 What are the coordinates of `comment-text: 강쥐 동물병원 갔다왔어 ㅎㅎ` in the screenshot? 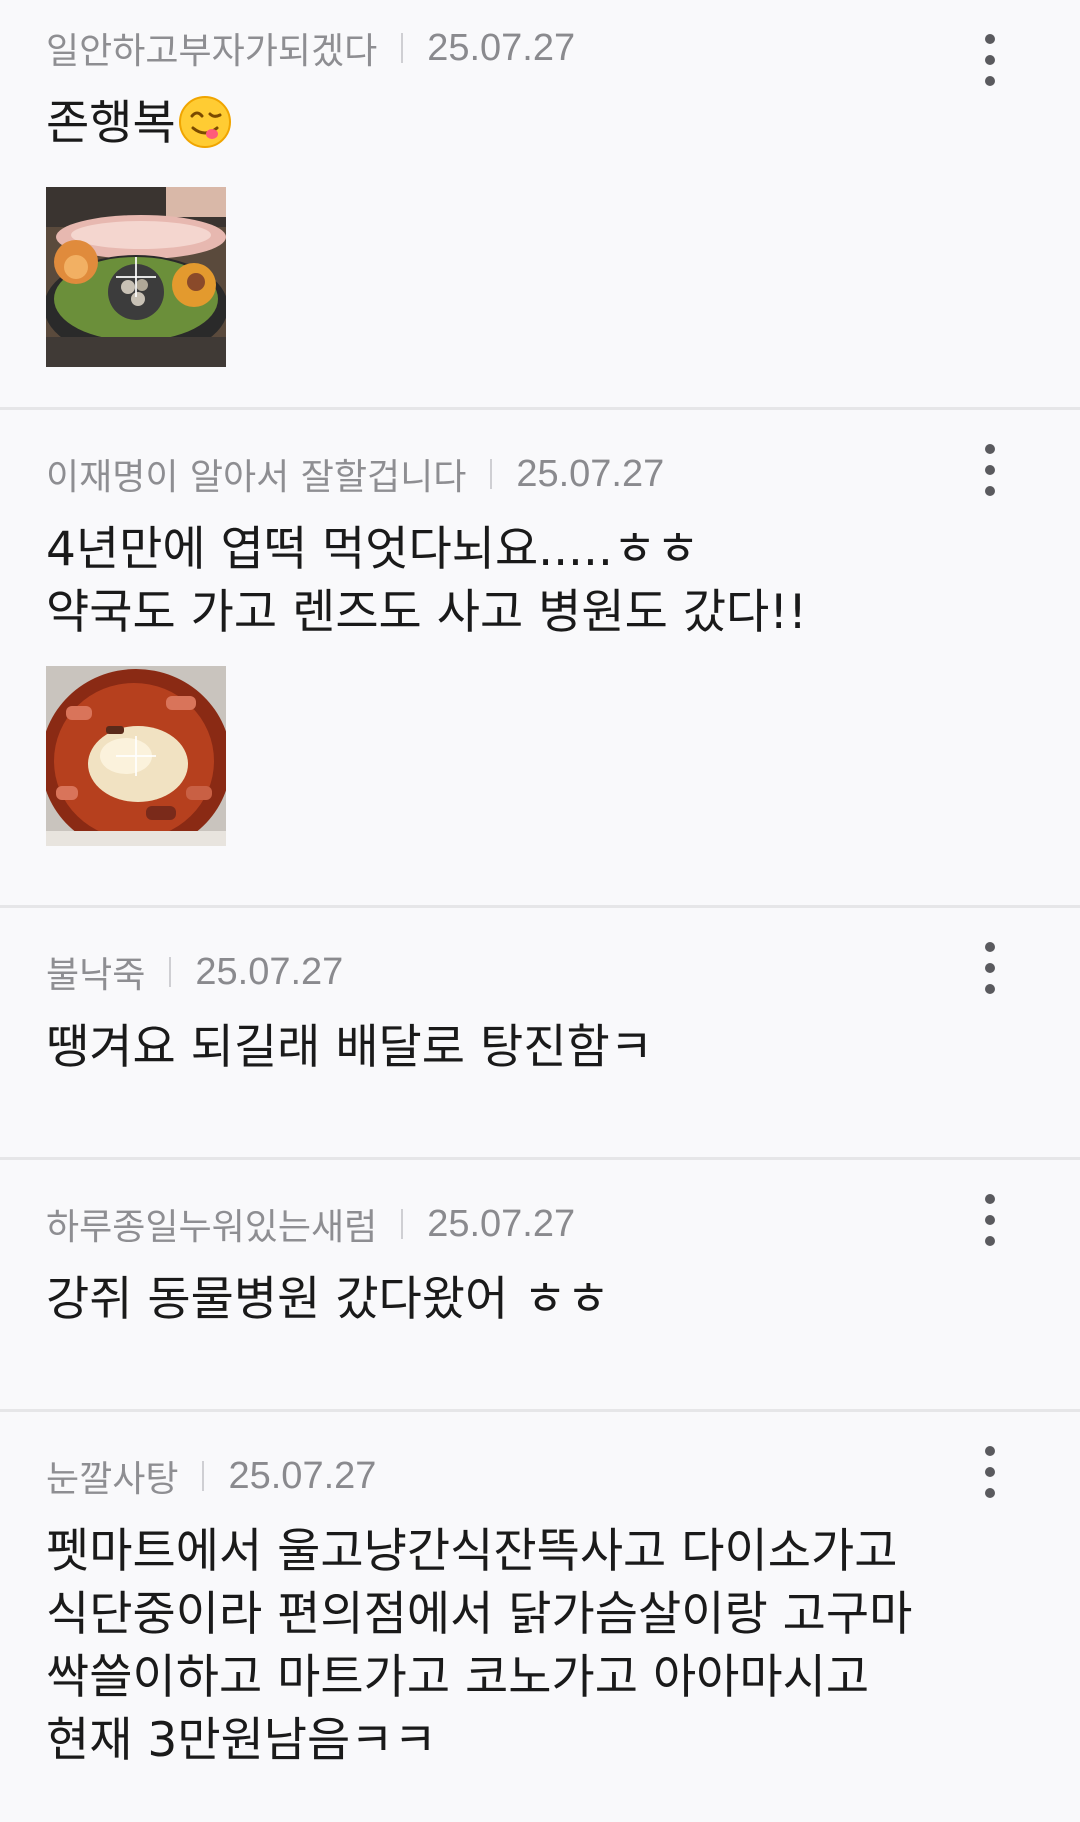 It's located at (328, 1299).